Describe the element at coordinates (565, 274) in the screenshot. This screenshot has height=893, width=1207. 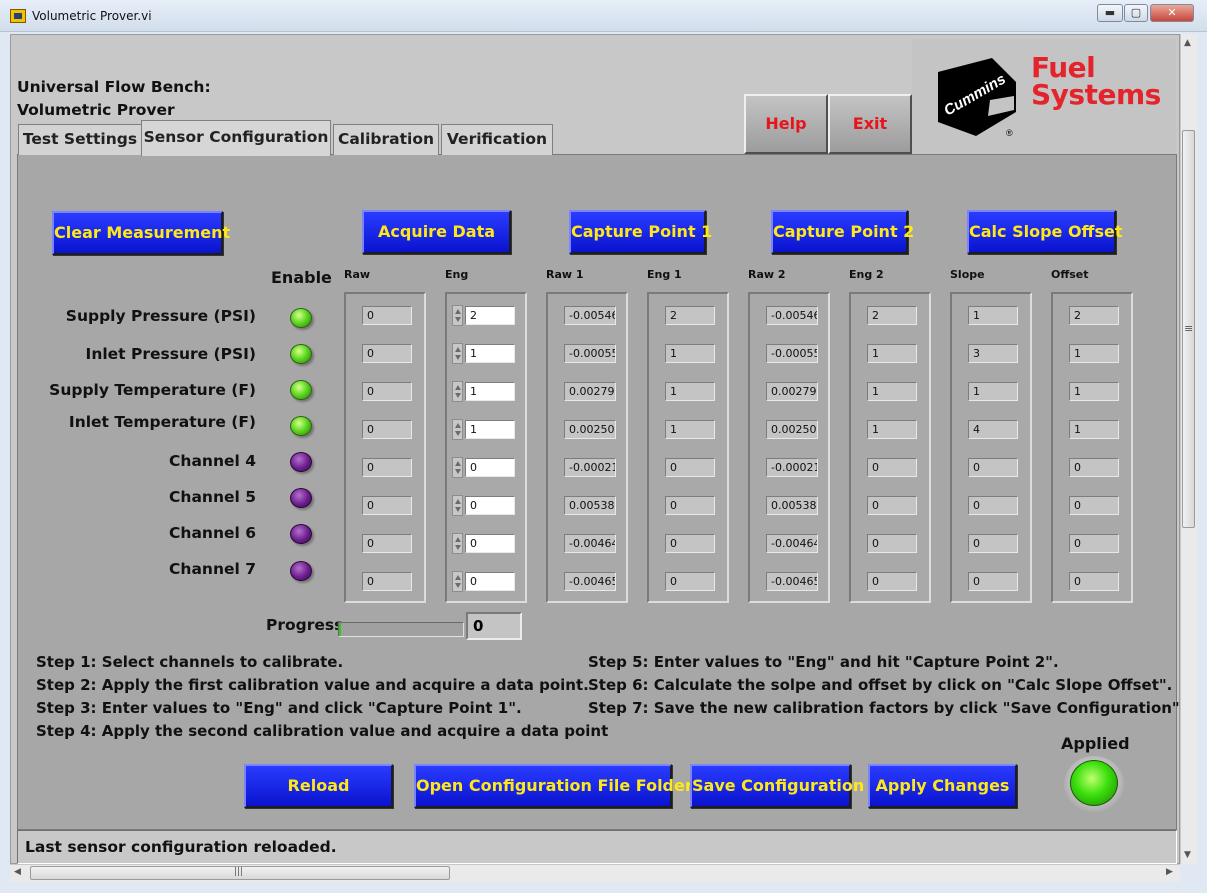
I see `column-header-raw1: Raw 1` at that location.